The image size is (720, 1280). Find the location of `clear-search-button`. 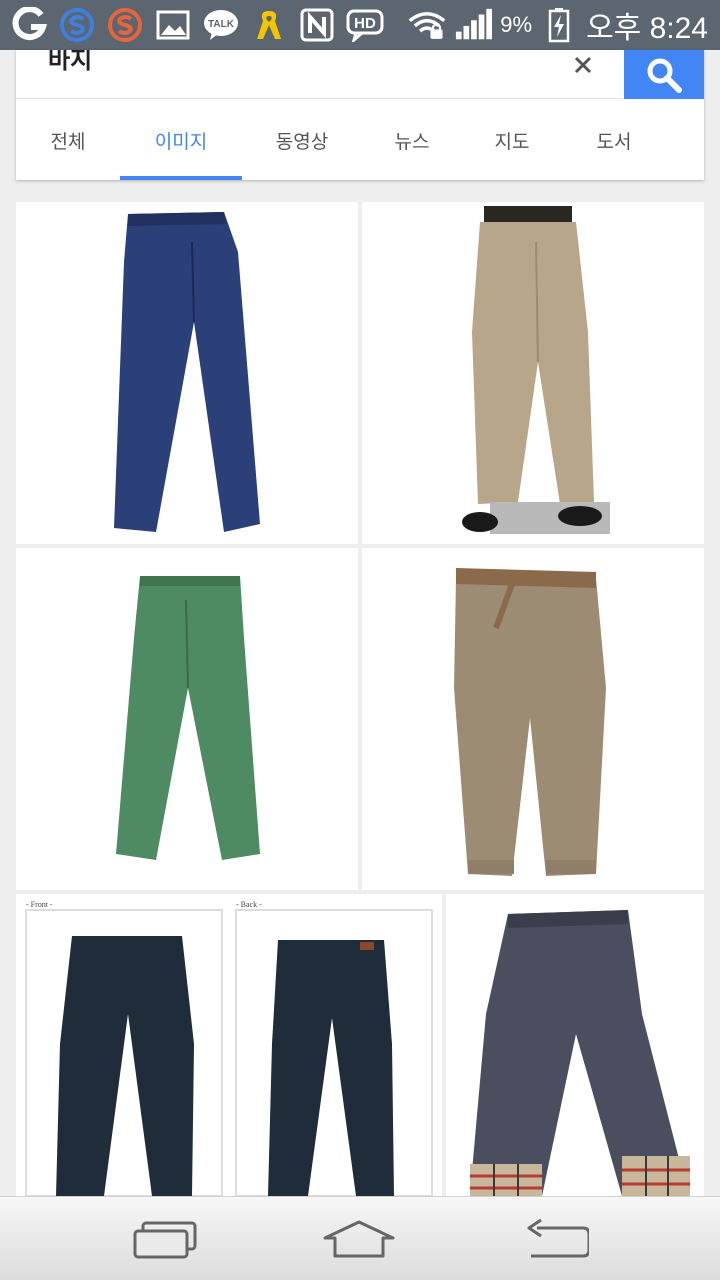

clear-search-button is located at coordinates (583, 65).